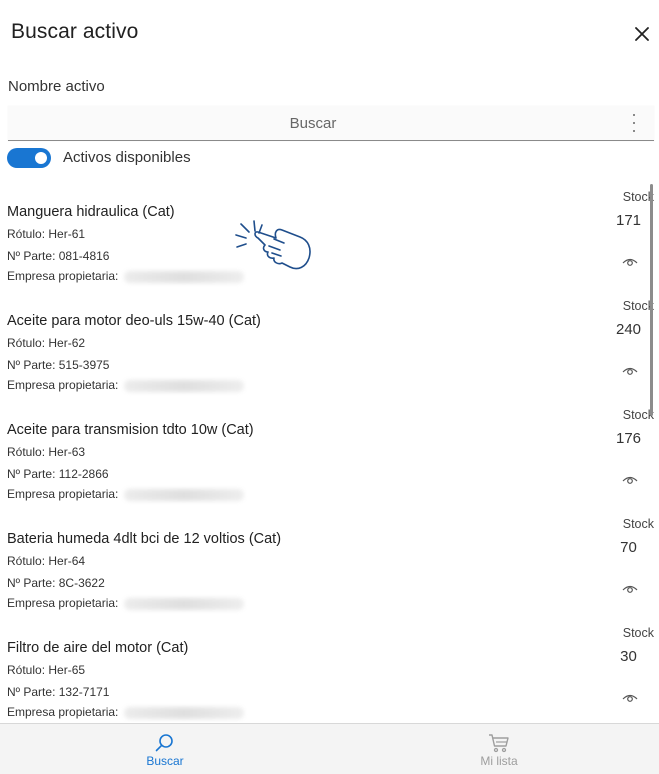 The image size is (659, 774). I want to click on rotulo-value: Her-64, so click(67, 561).